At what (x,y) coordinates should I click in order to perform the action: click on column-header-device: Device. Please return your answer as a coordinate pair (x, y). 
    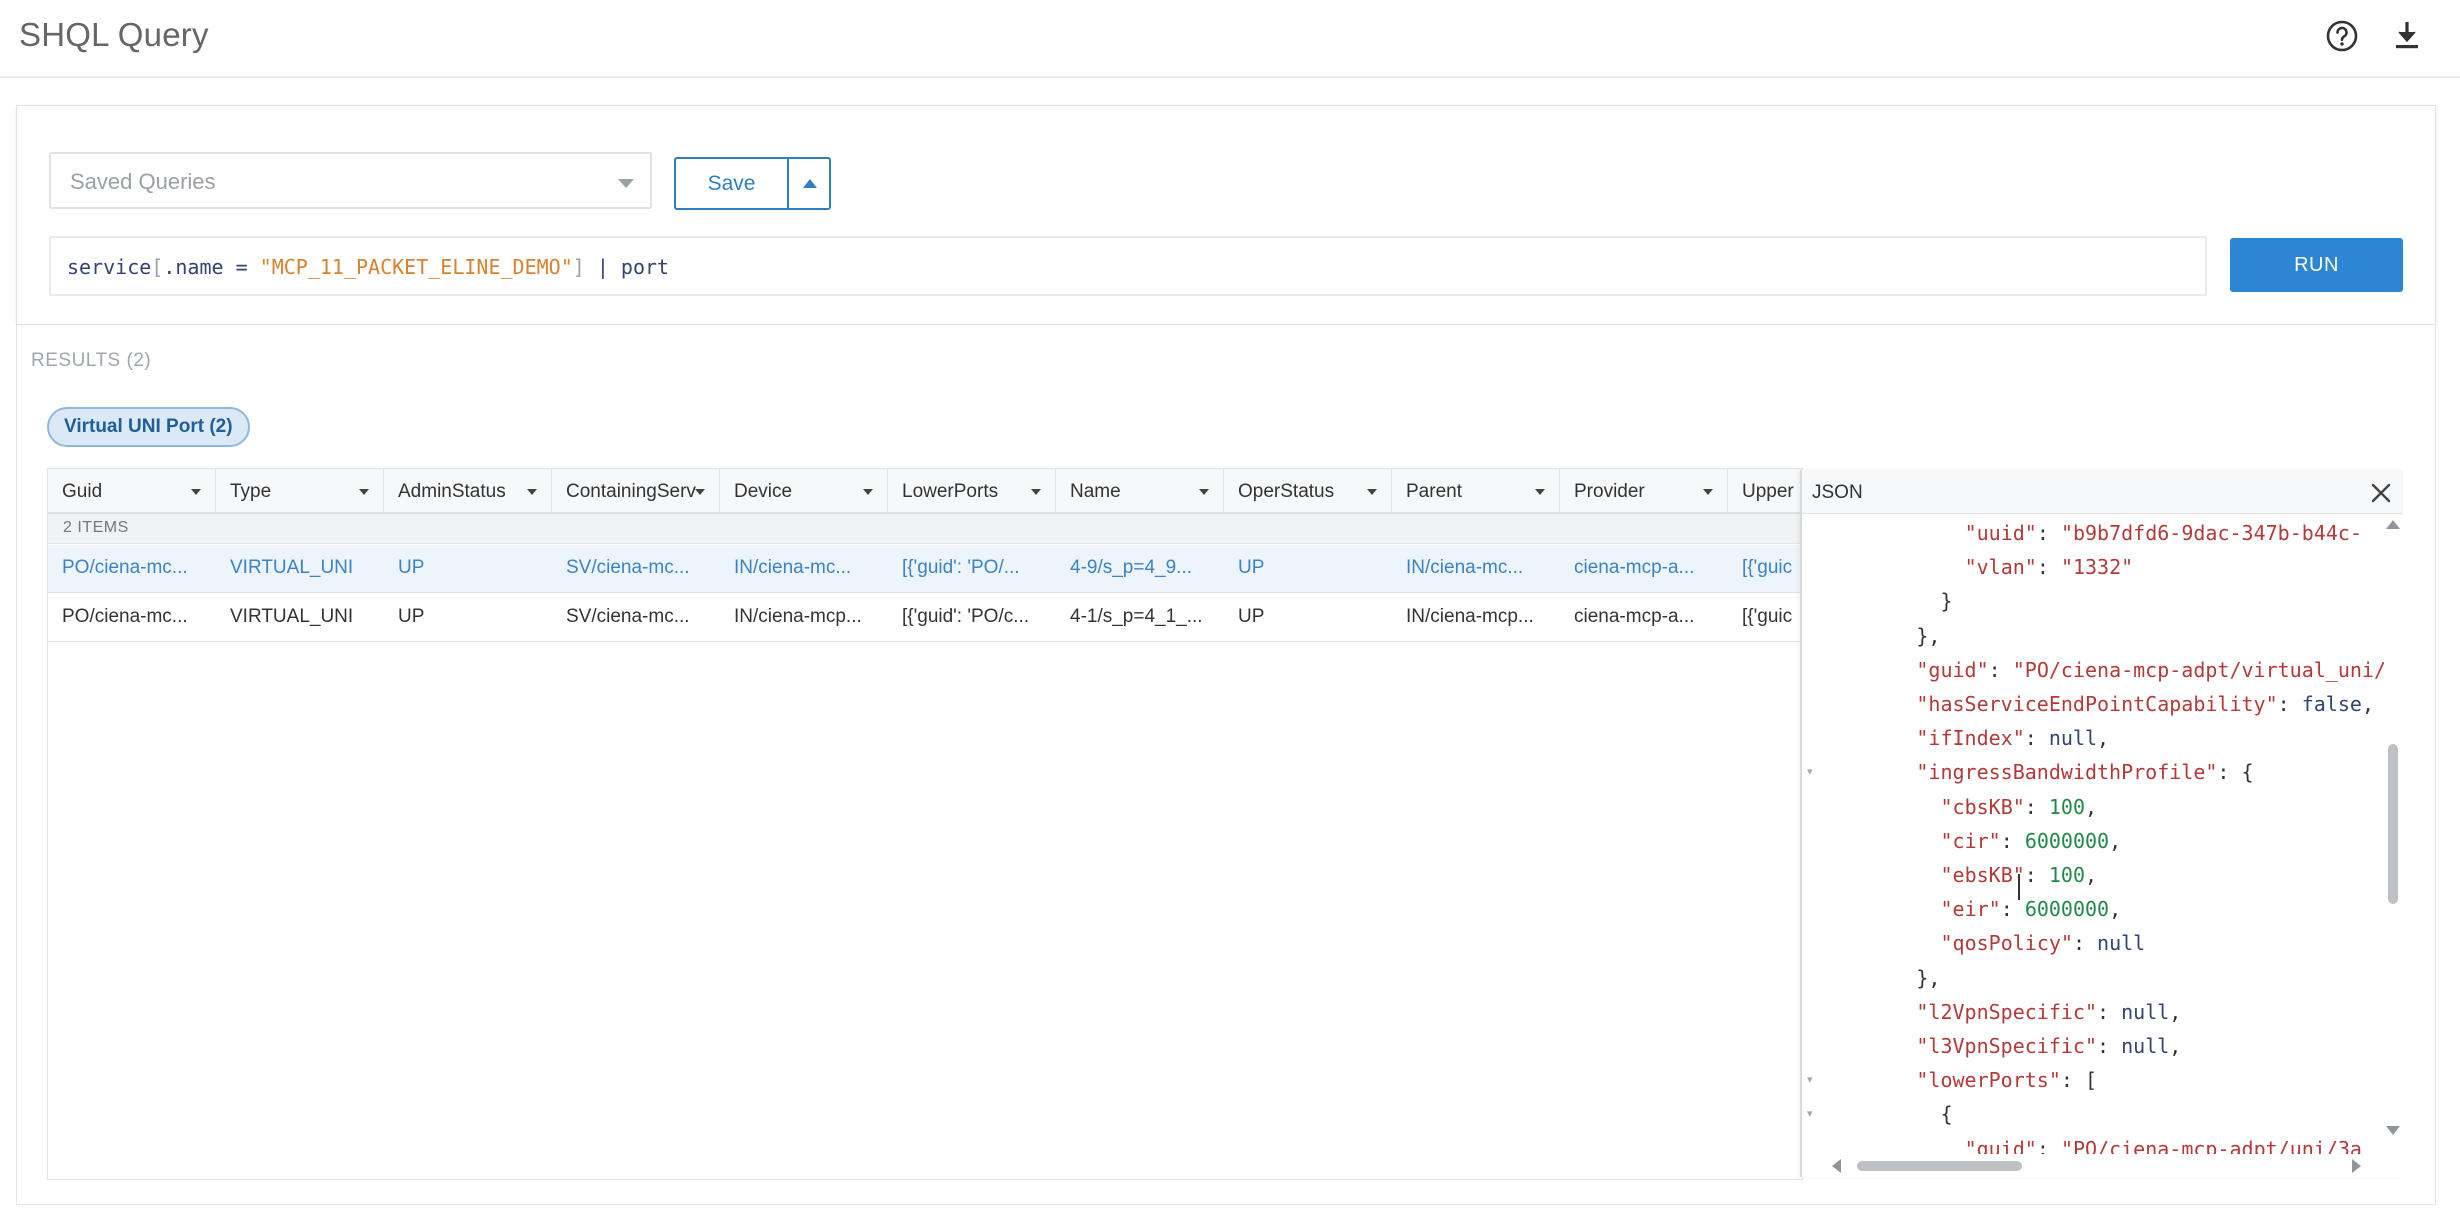
    Looking at the image, I should click on (804, 491).